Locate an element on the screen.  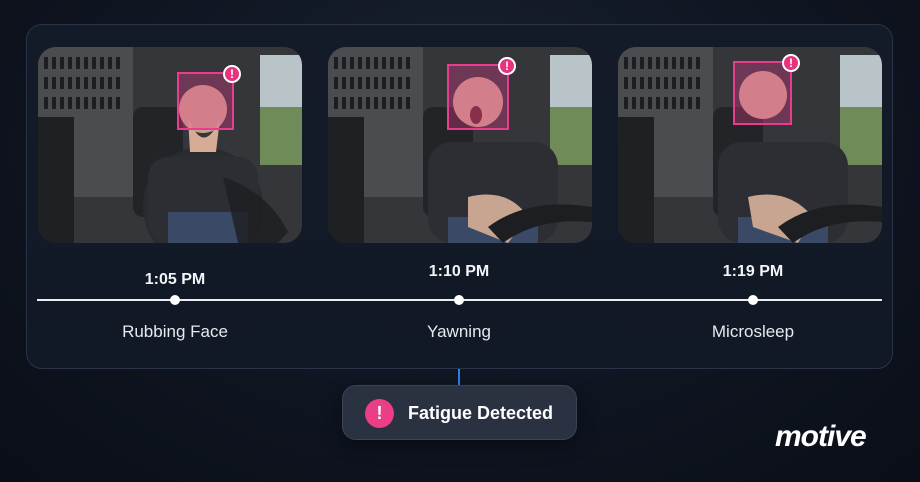
event-label: Yawning is located at coordinates (459, 331).